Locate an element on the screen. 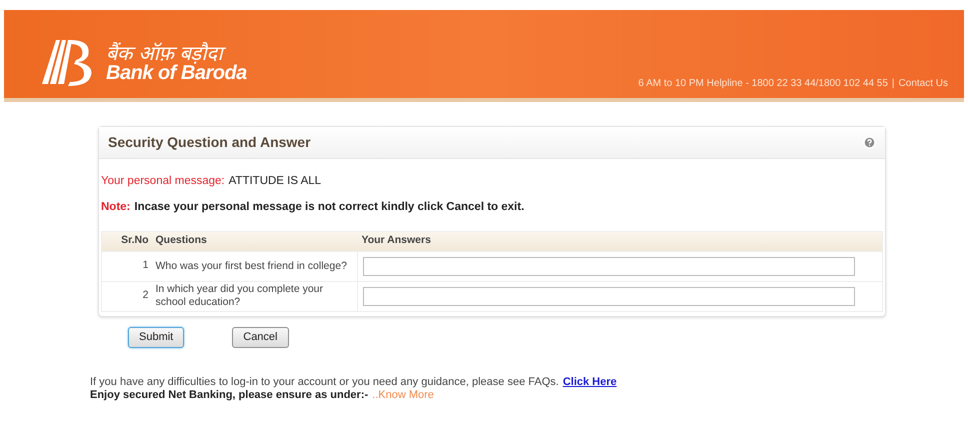 Image resolution: width=968 pixels, height=428 pixels. question-cell: Who was your first best friend in college? is located at coordinates (255, 266).